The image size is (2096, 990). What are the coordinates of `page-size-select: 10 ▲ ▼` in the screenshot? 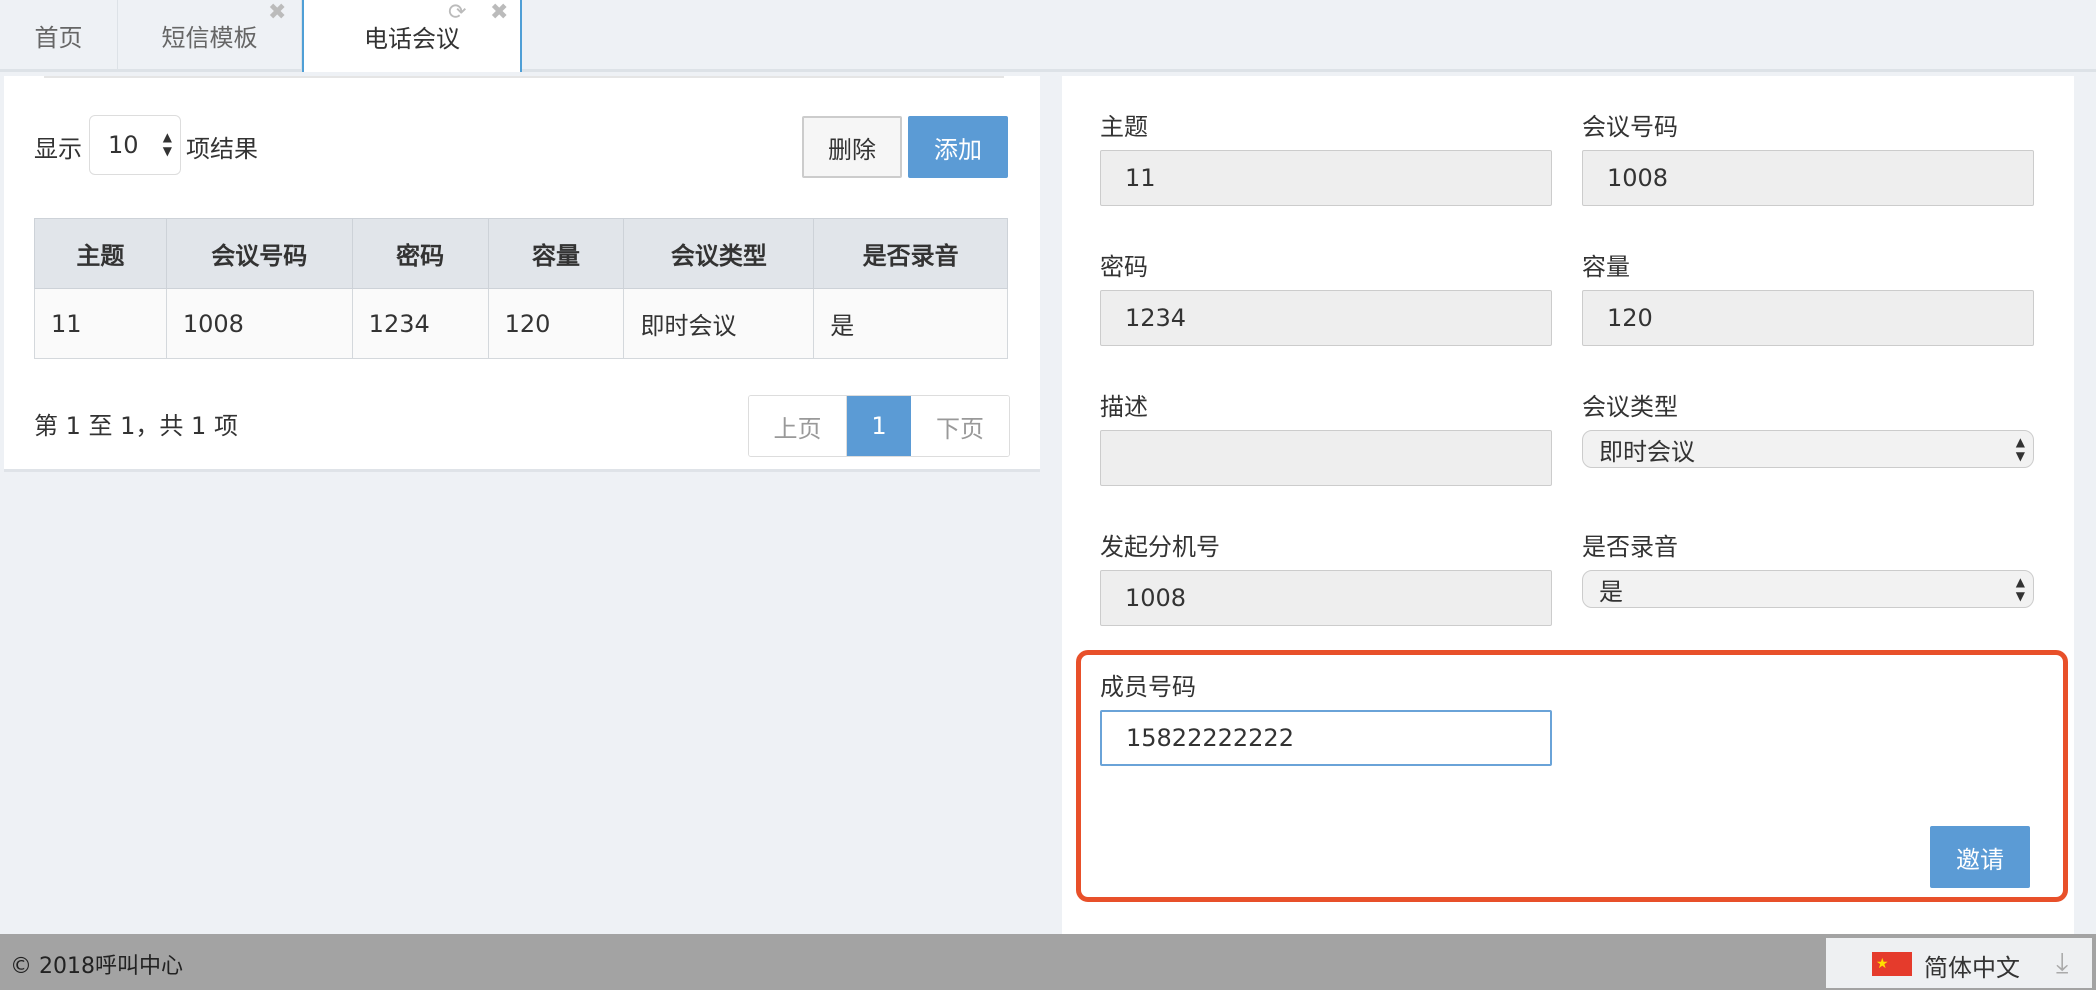 It's located at (135, 145).